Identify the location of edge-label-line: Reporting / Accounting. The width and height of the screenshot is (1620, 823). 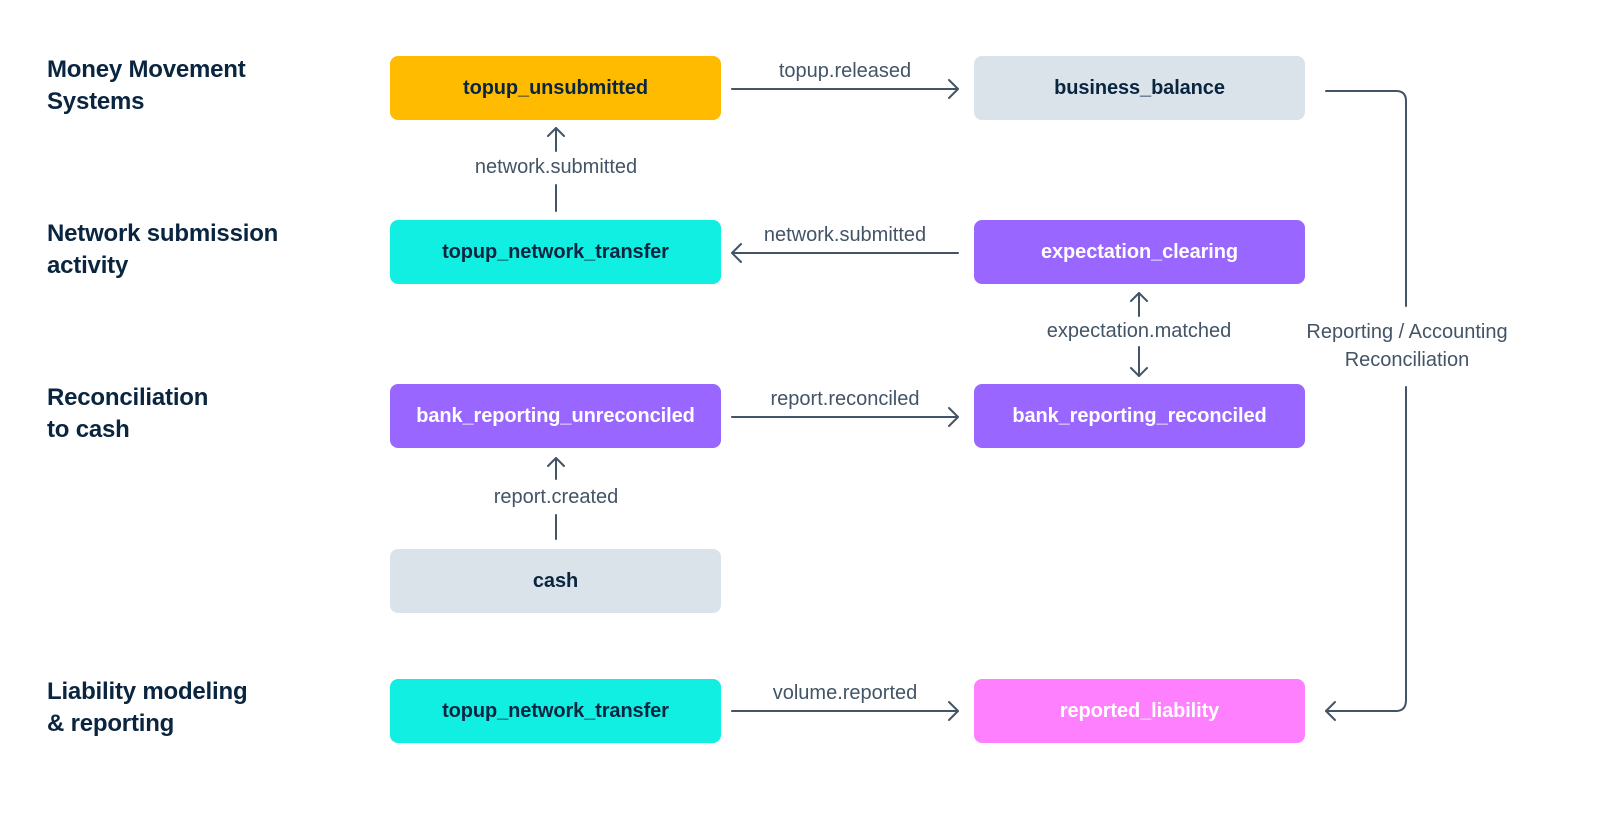
(1407, 332).